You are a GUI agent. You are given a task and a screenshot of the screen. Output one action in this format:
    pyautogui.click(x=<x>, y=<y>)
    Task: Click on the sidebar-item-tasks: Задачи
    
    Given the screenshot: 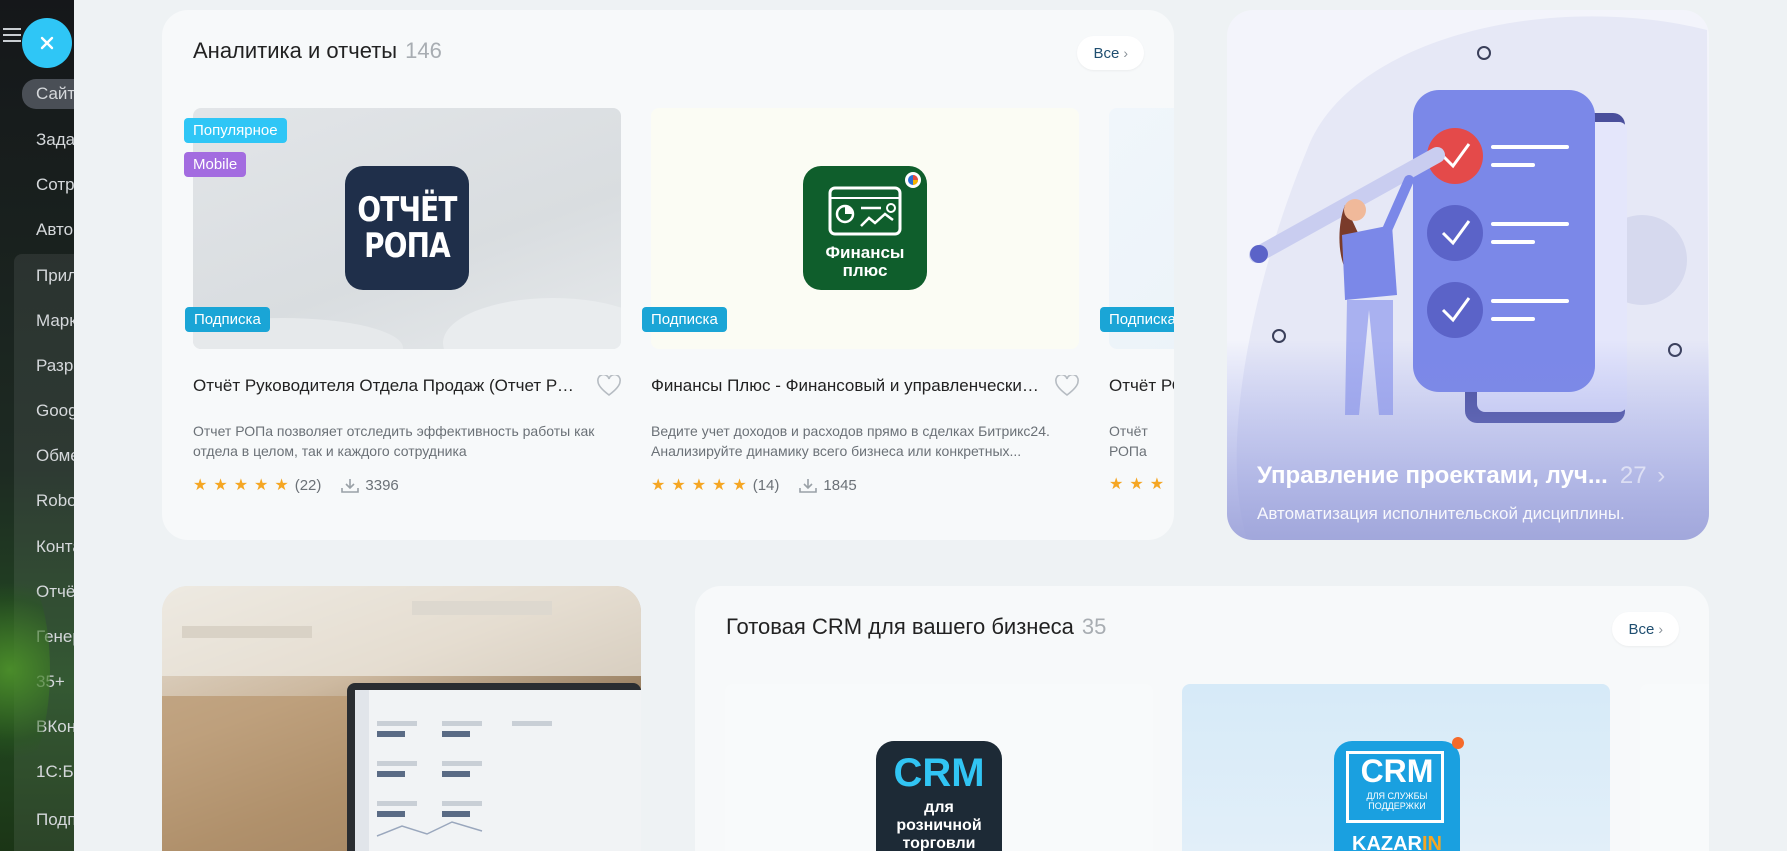 What is the action you would take?
    pyautogui.click(x=55, y=140)
    